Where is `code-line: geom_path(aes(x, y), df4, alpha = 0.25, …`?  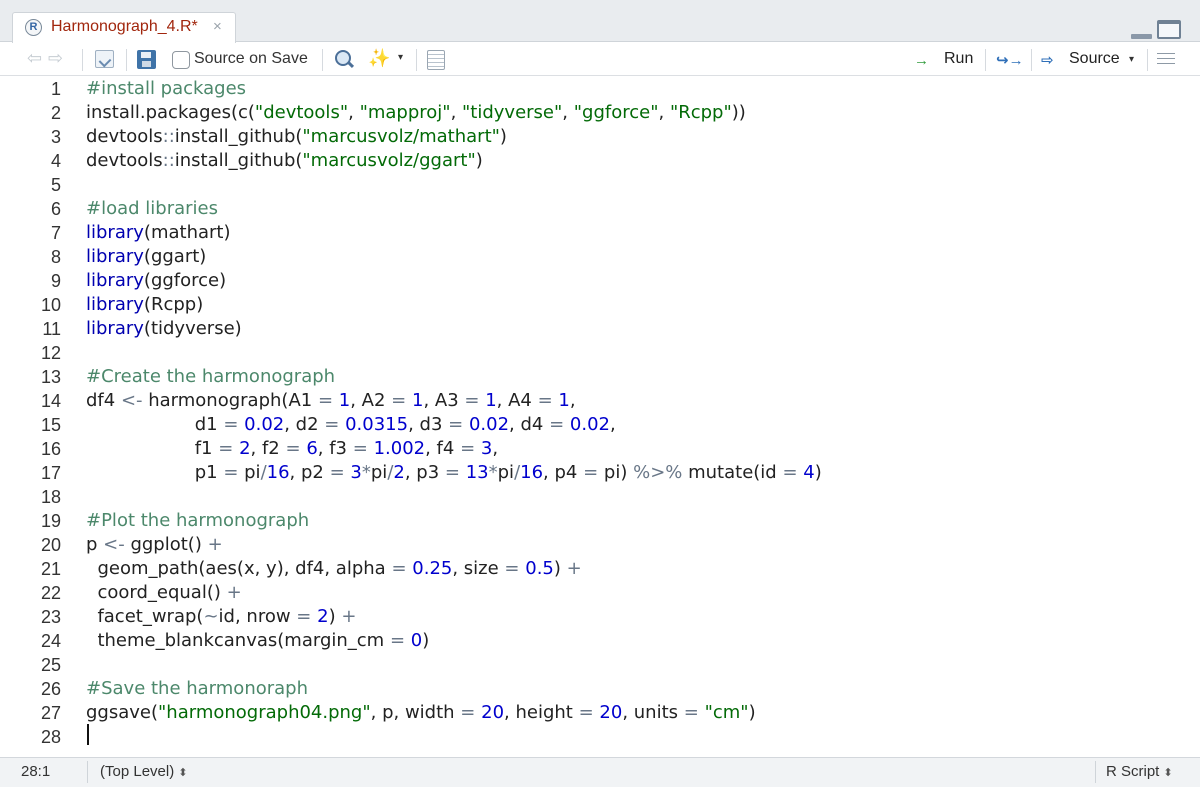
code-line: geom_path(aes(x, y), df4, alpha = 0.25, … is located at coordinates (334, 569).